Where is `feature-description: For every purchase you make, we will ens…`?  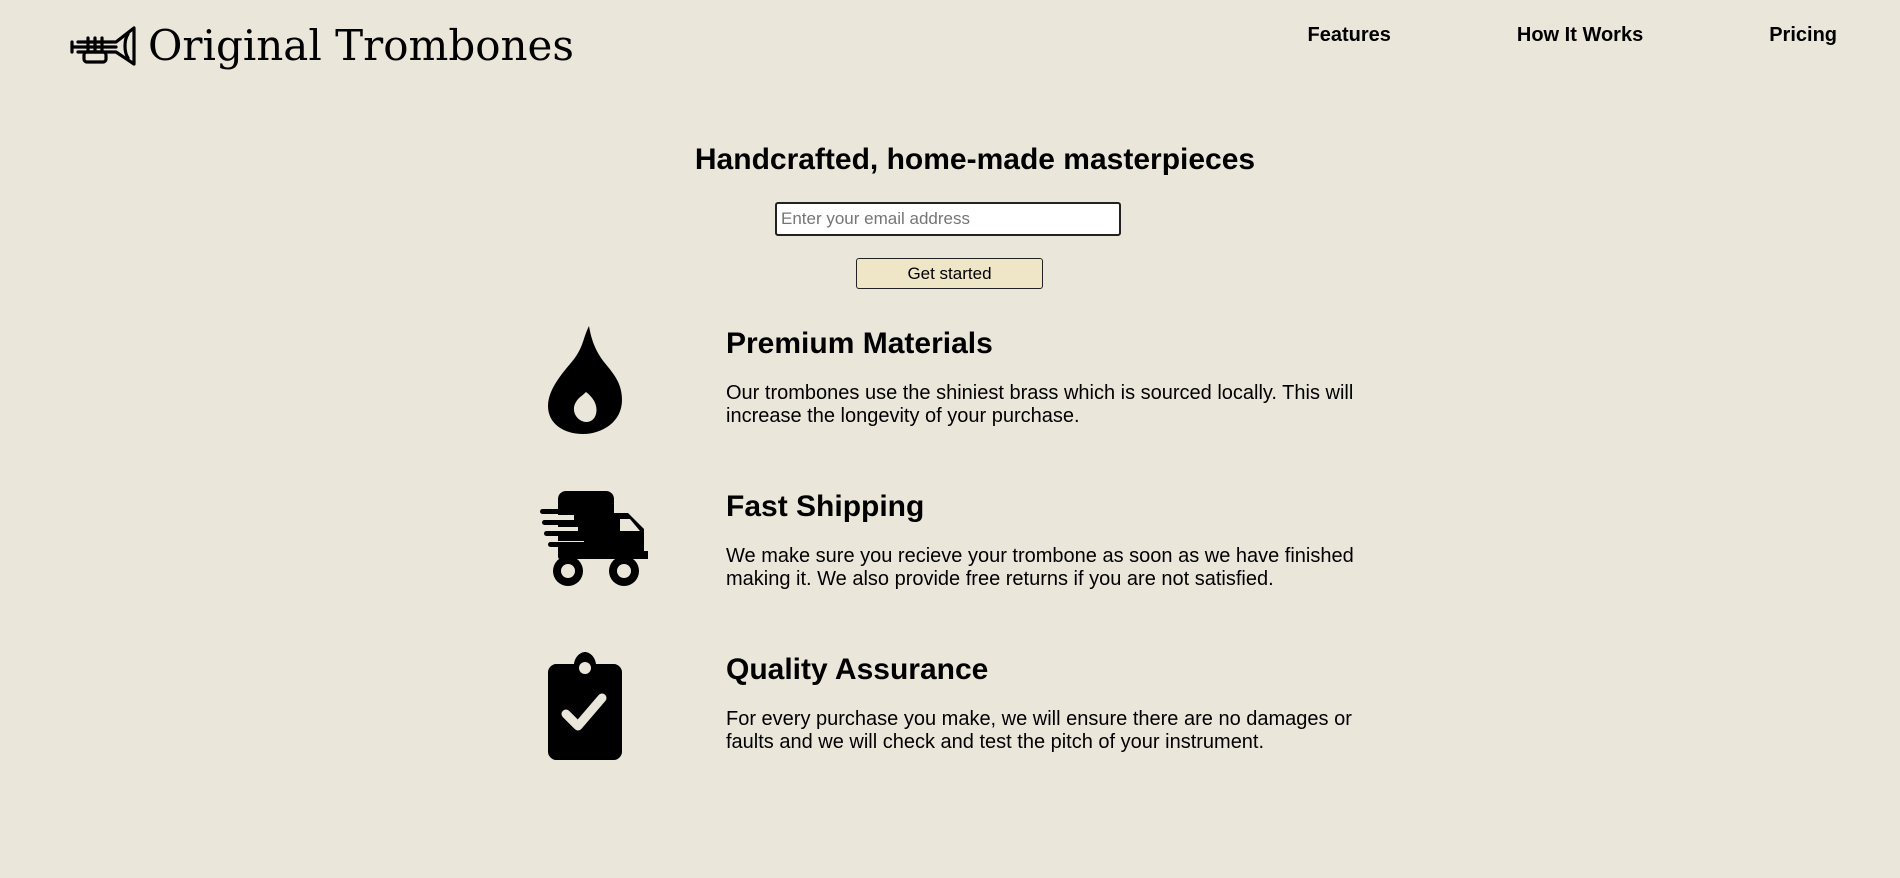
feature-description: For every purchase you make, we will ens… is located at coordinates (1039, 730).